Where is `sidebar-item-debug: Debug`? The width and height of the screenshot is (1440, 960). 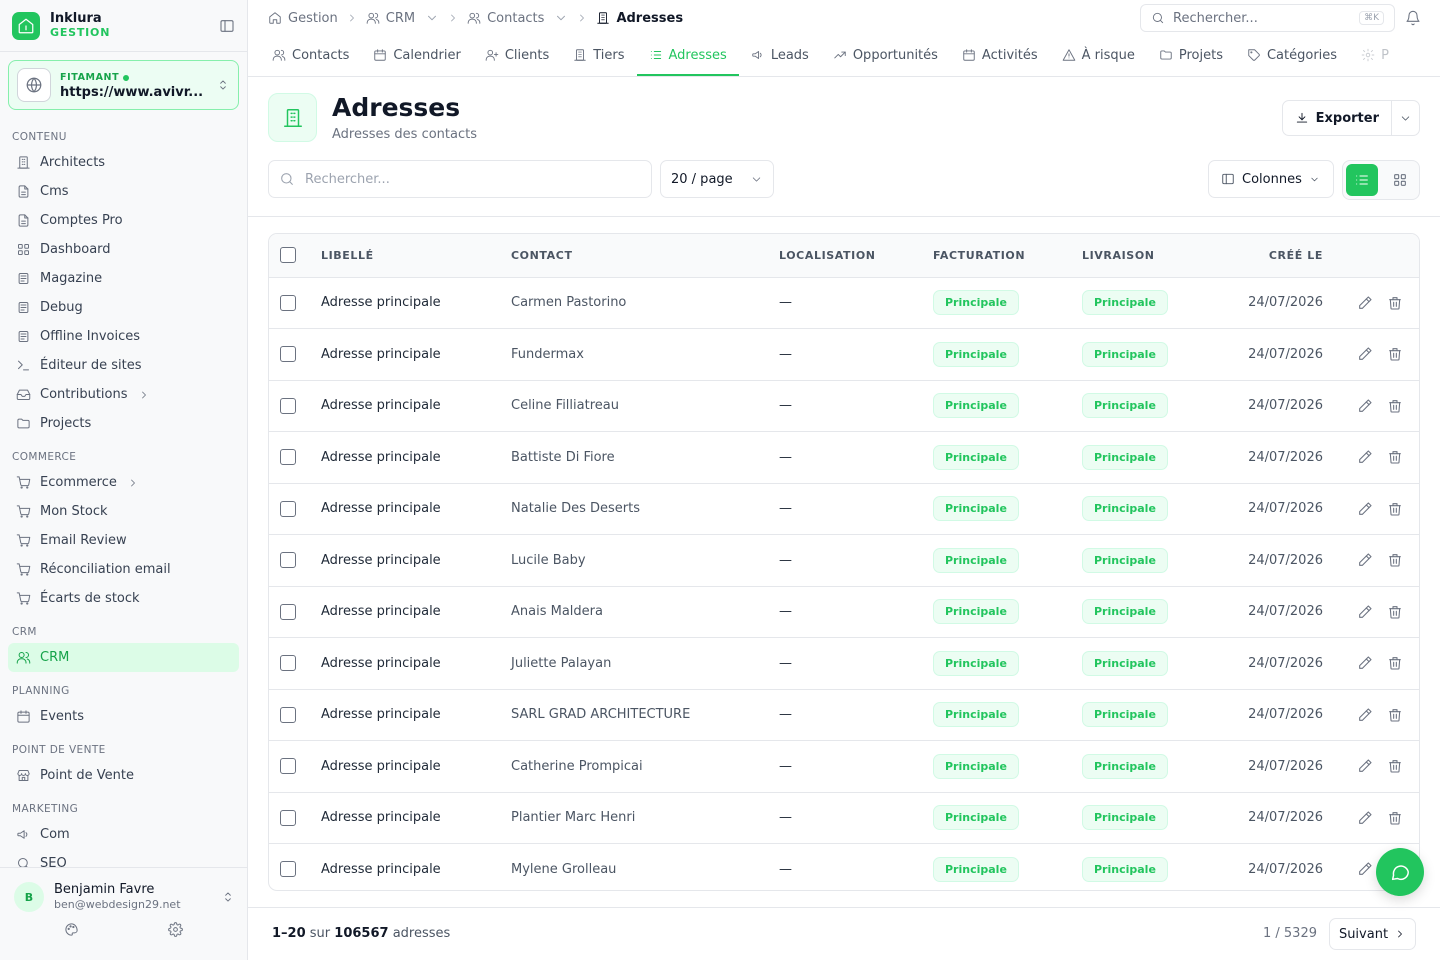 sidebar-item-debug: Debug is located at coordinates (123, 307).